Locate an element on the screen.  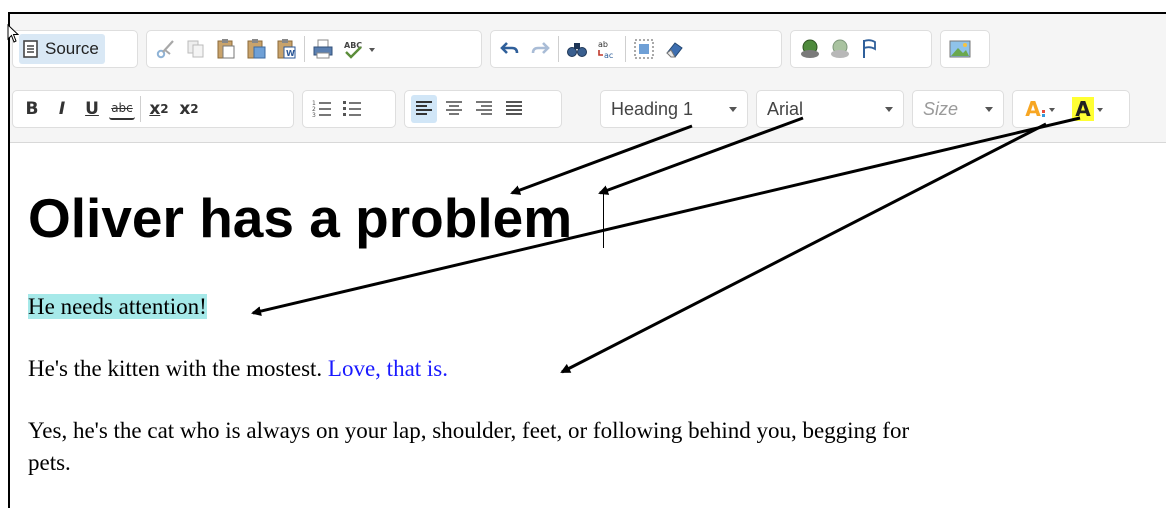
bold-label: B is located at coordinates (32, 109).